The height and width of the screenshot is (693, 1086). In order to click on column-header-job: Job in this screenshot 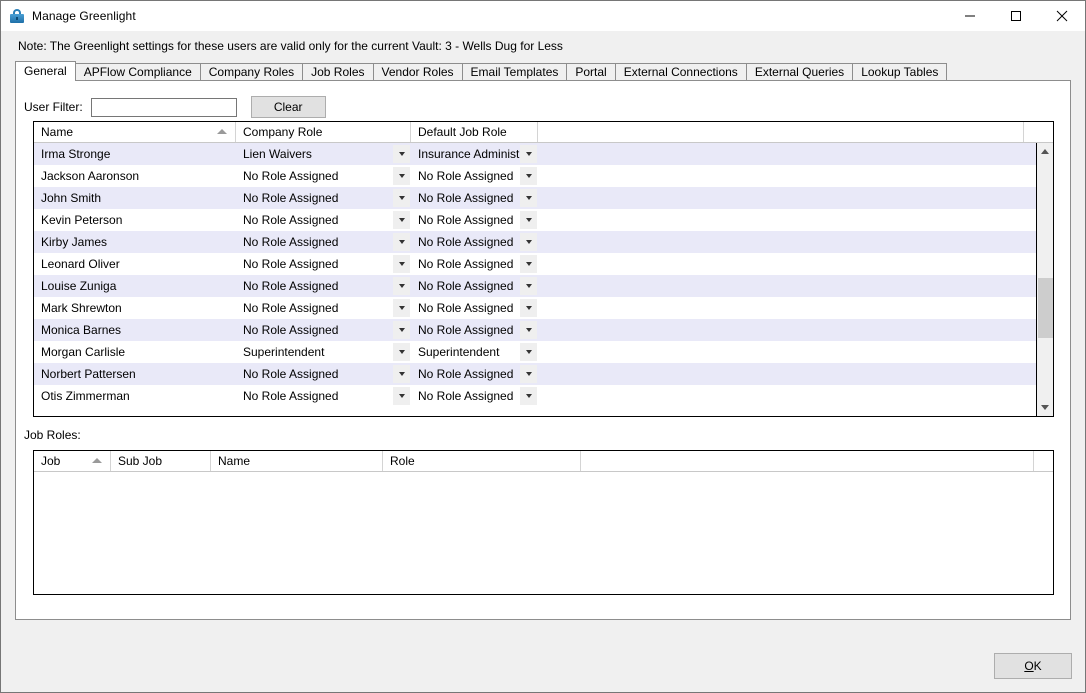, I will do `click(72, 461)`.